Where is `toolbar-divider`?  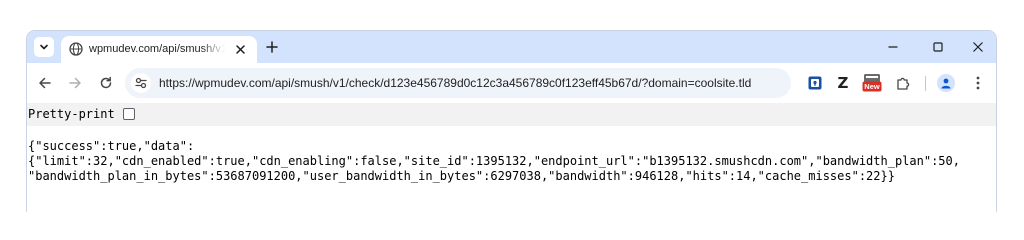 toolbar-divider is located at coordinates (925, 83).